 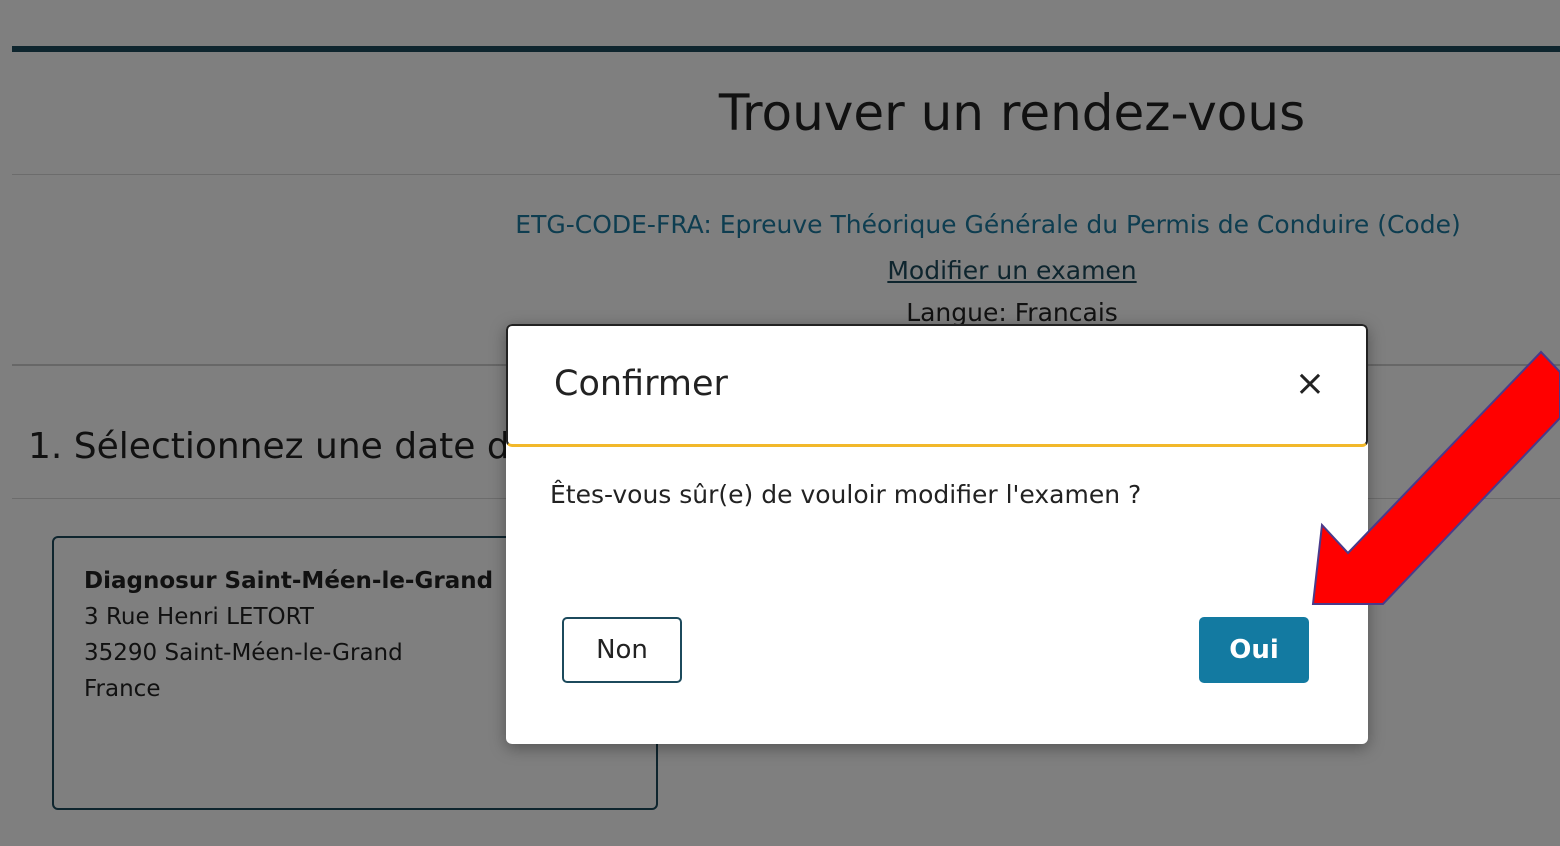 I want to click on confirm-button: Oui, so click(x=1254, y=650).